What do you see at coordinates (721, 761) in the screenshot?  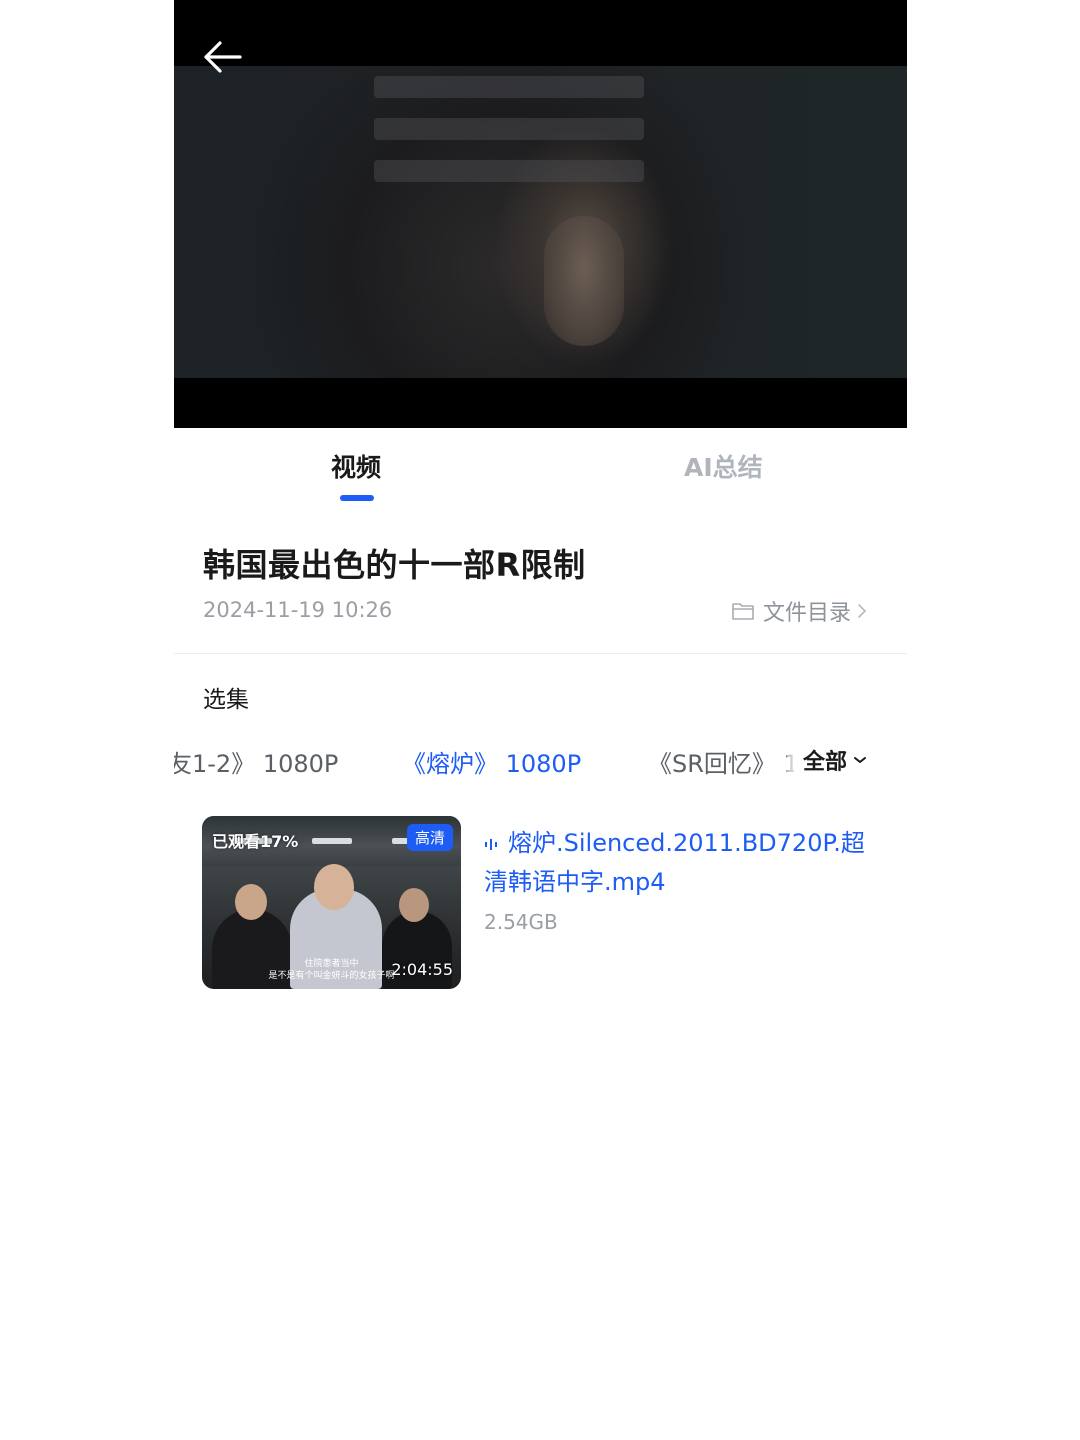 I see `episode-item: 《SR回忆》 1080P` at bounding box center [721, 761].